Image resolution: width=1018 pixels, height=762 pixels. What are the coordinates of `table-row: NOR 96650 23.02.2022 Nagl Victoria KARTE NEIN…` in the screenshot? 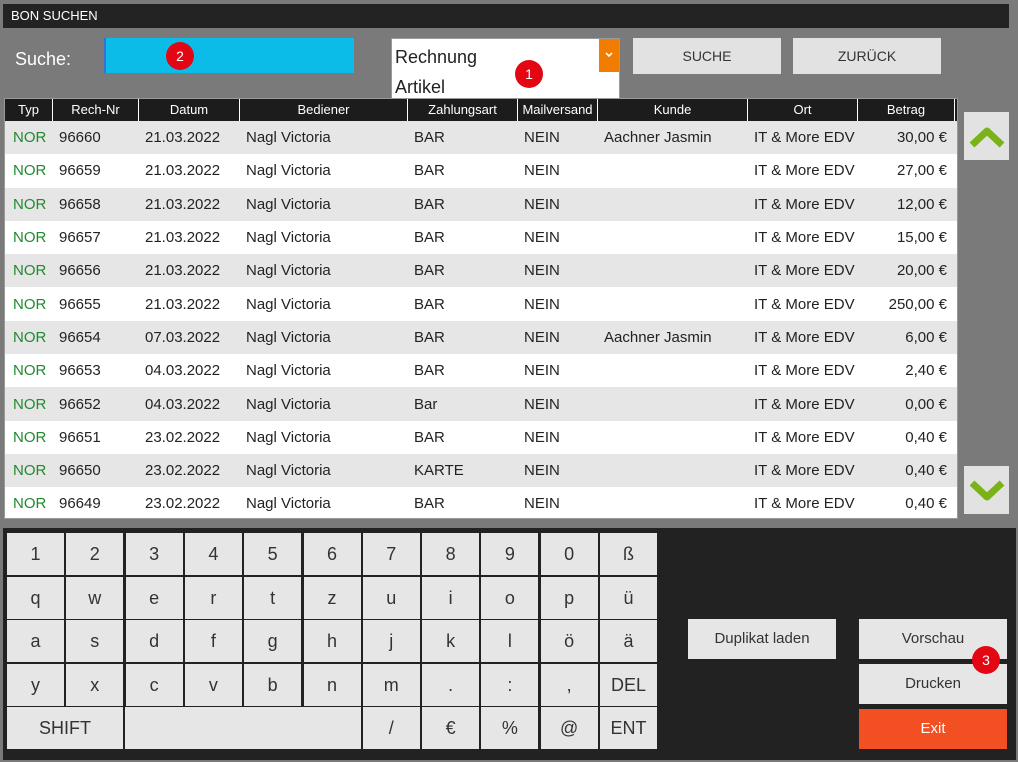 It's located at (481, 470).